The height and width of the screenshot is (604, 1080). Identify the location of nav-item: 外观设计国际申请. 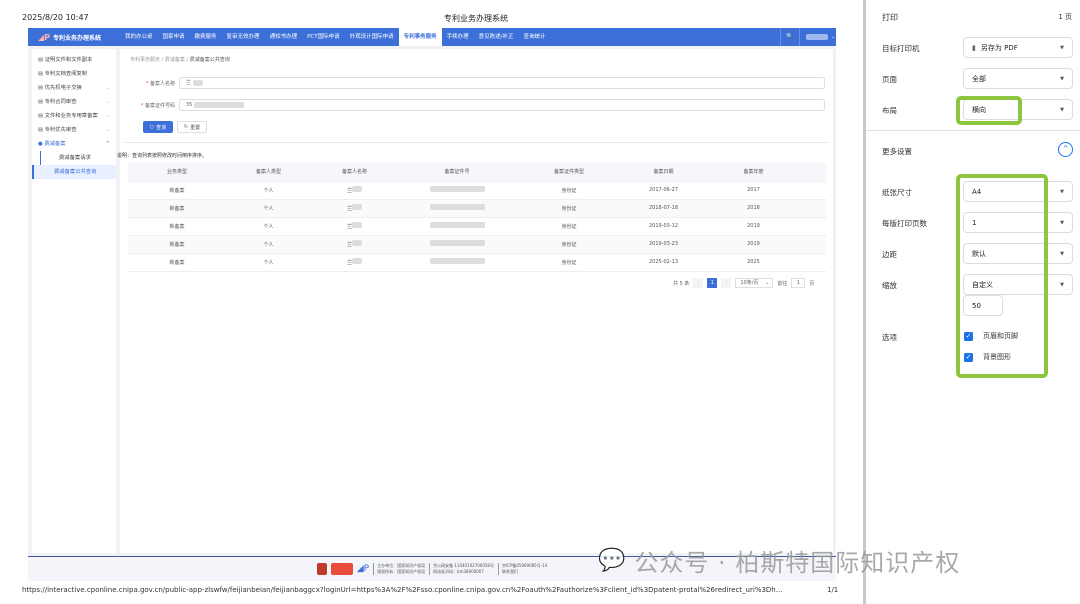
(372, 37).